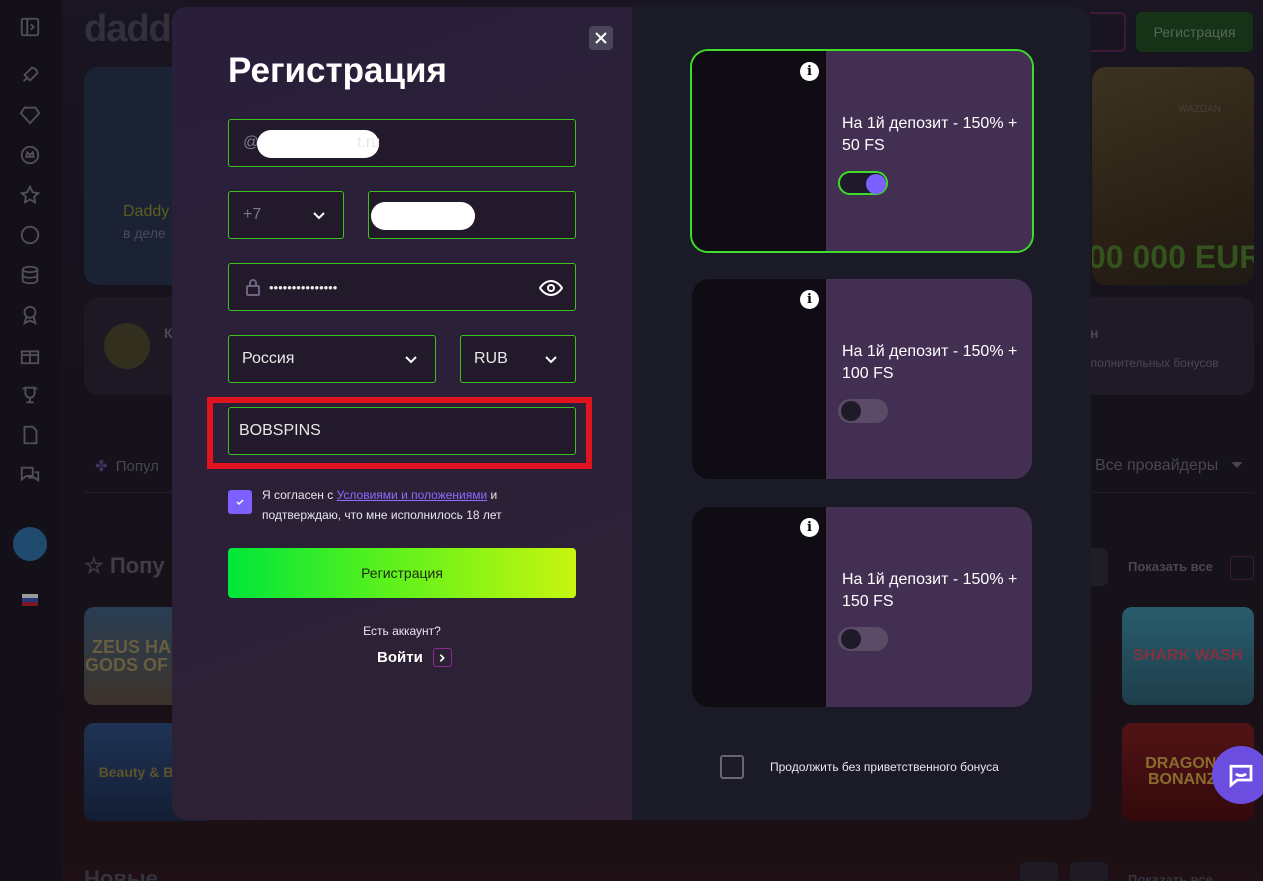  I want to click on phone-number-input, so click(472, 215).